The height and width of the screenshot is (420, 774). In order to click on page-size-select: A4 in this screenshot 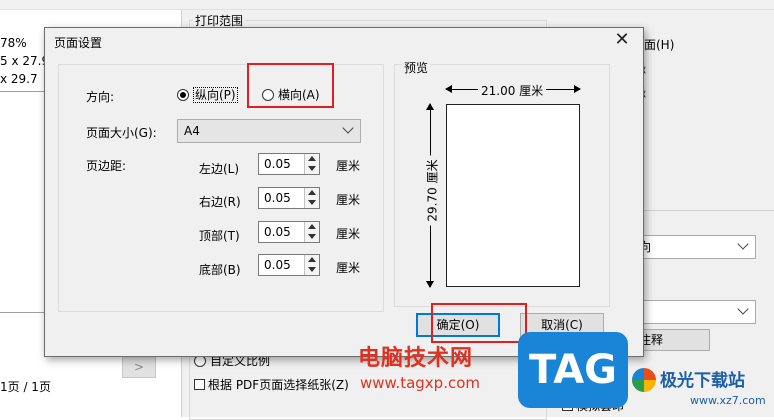, I will do `click(269, 131)`.